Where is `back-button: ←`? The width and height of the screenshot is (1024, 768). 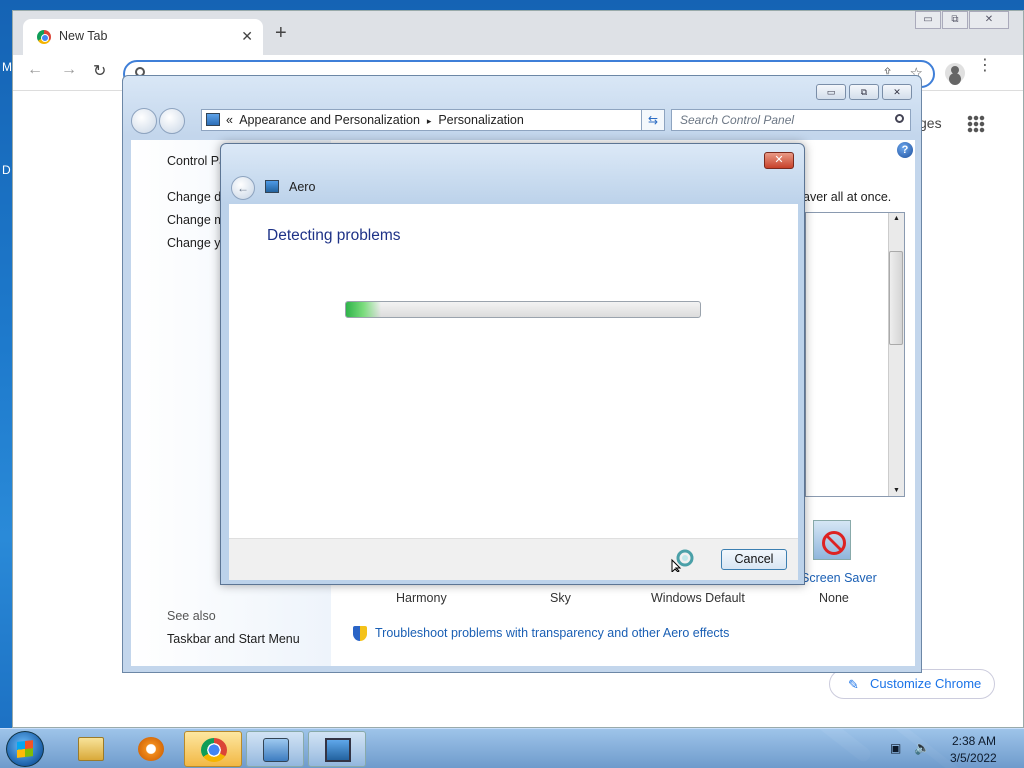
back-button: ← is located at coordinates (243, 188).